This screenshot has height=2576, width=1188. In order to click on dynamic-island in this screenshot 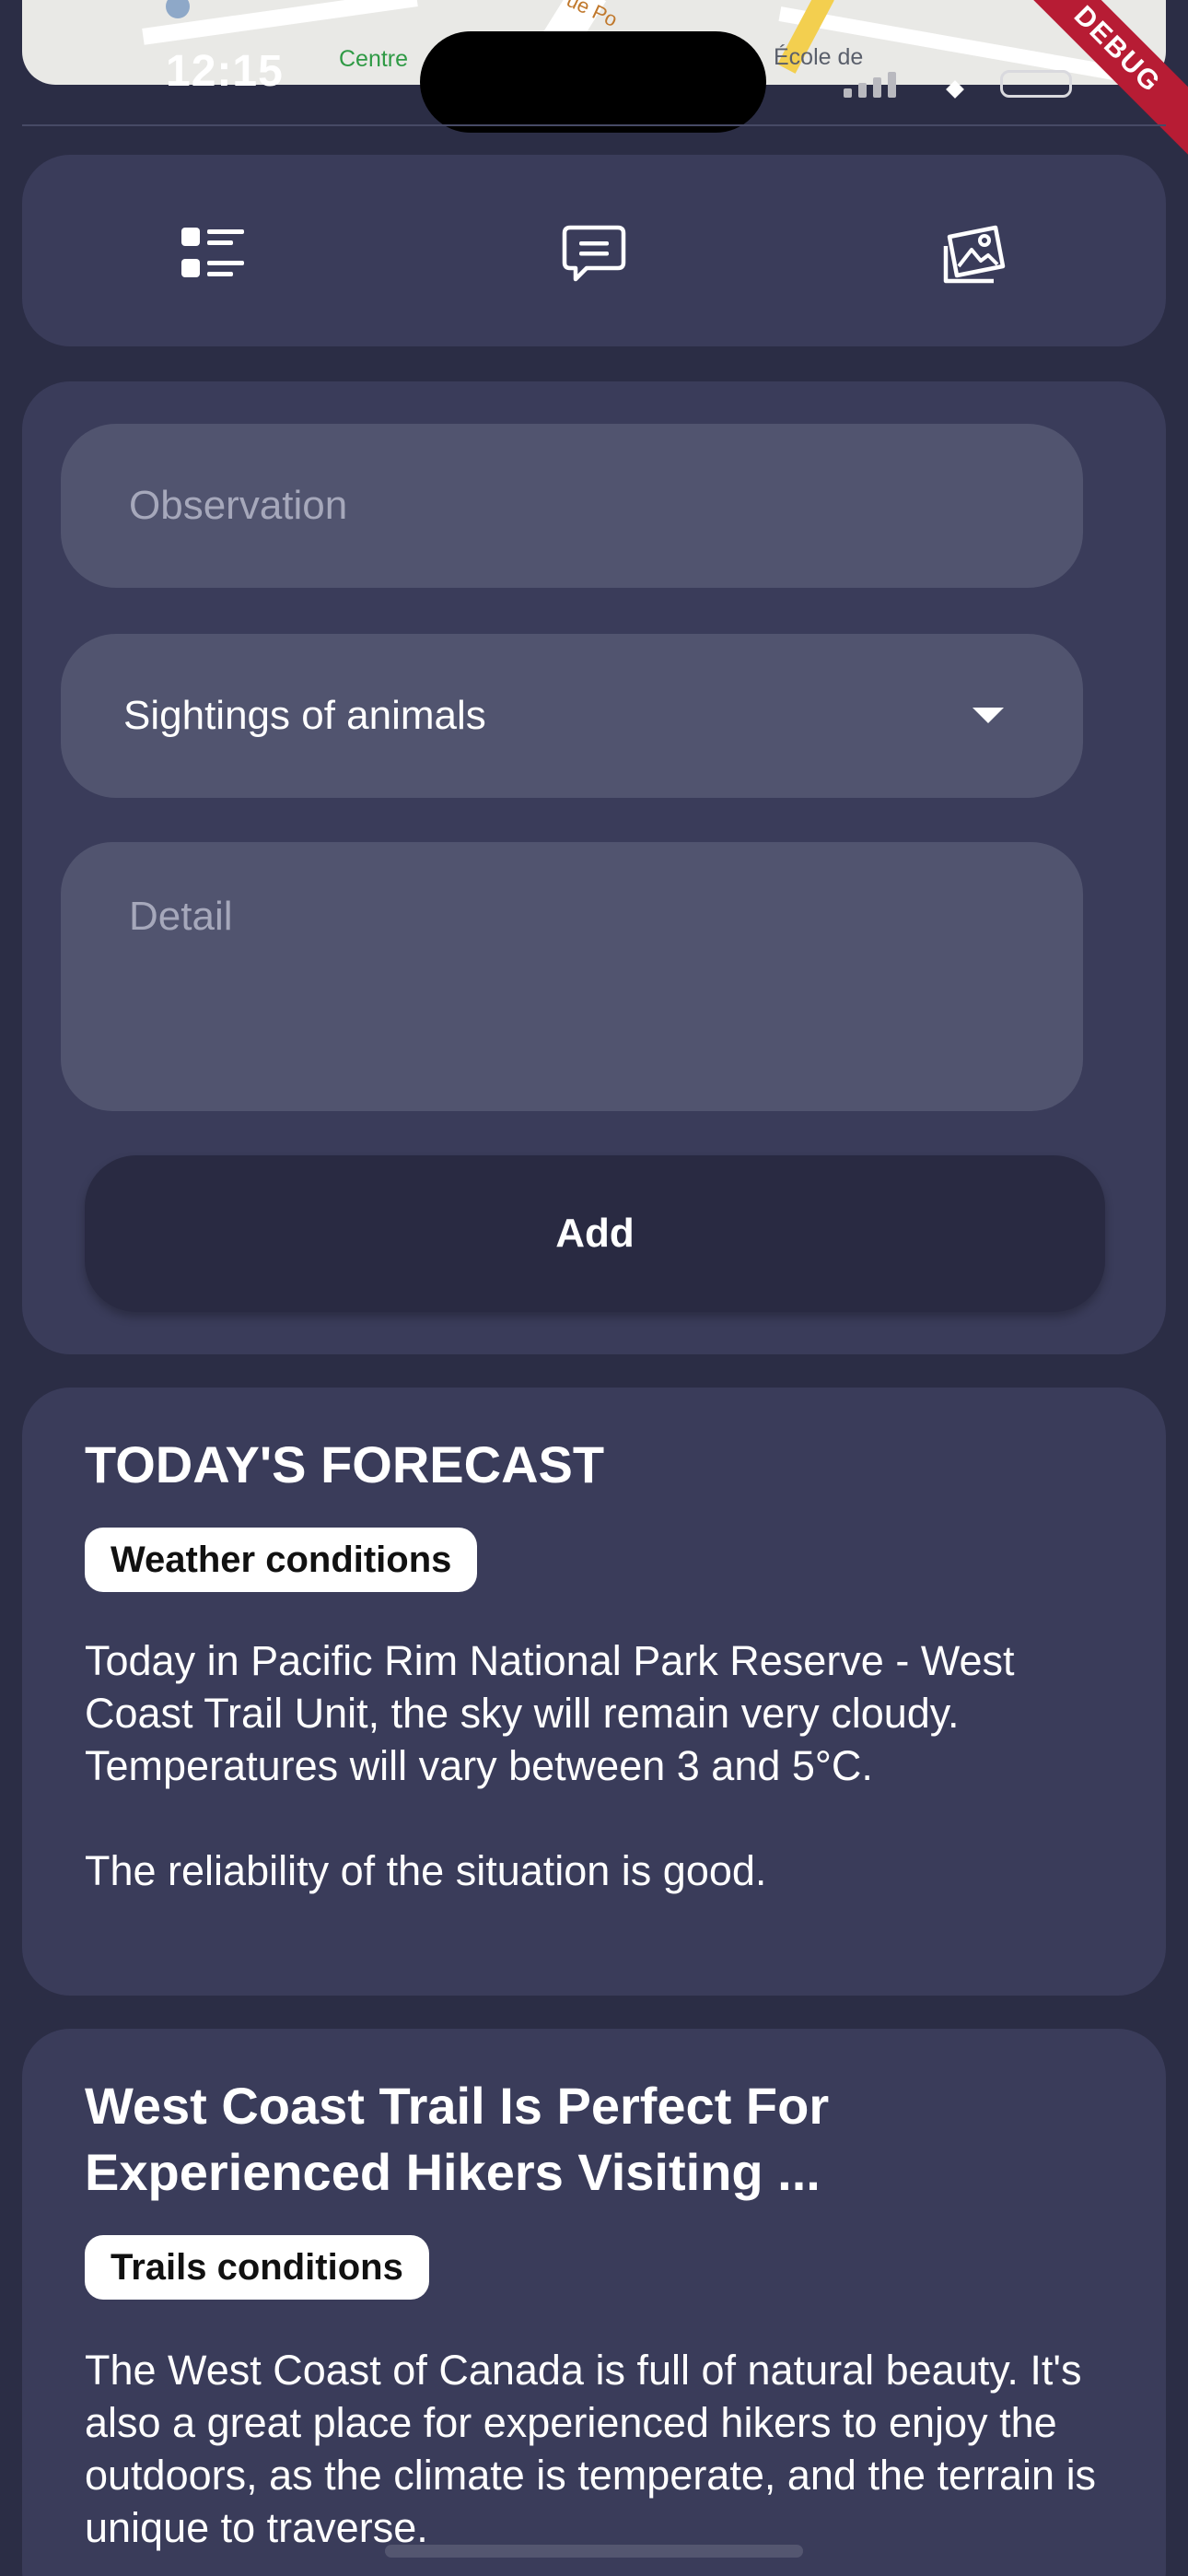, I will do `click(593, 82)`.